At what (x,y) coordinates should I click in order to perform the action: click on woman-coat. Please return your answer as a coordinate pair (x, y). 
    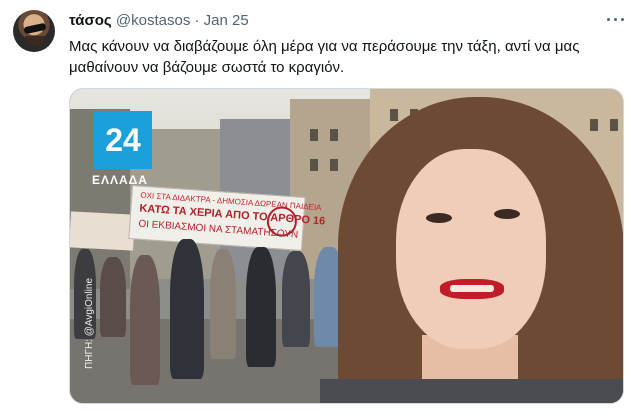
    Looking at the image, I should click on (471, 391).